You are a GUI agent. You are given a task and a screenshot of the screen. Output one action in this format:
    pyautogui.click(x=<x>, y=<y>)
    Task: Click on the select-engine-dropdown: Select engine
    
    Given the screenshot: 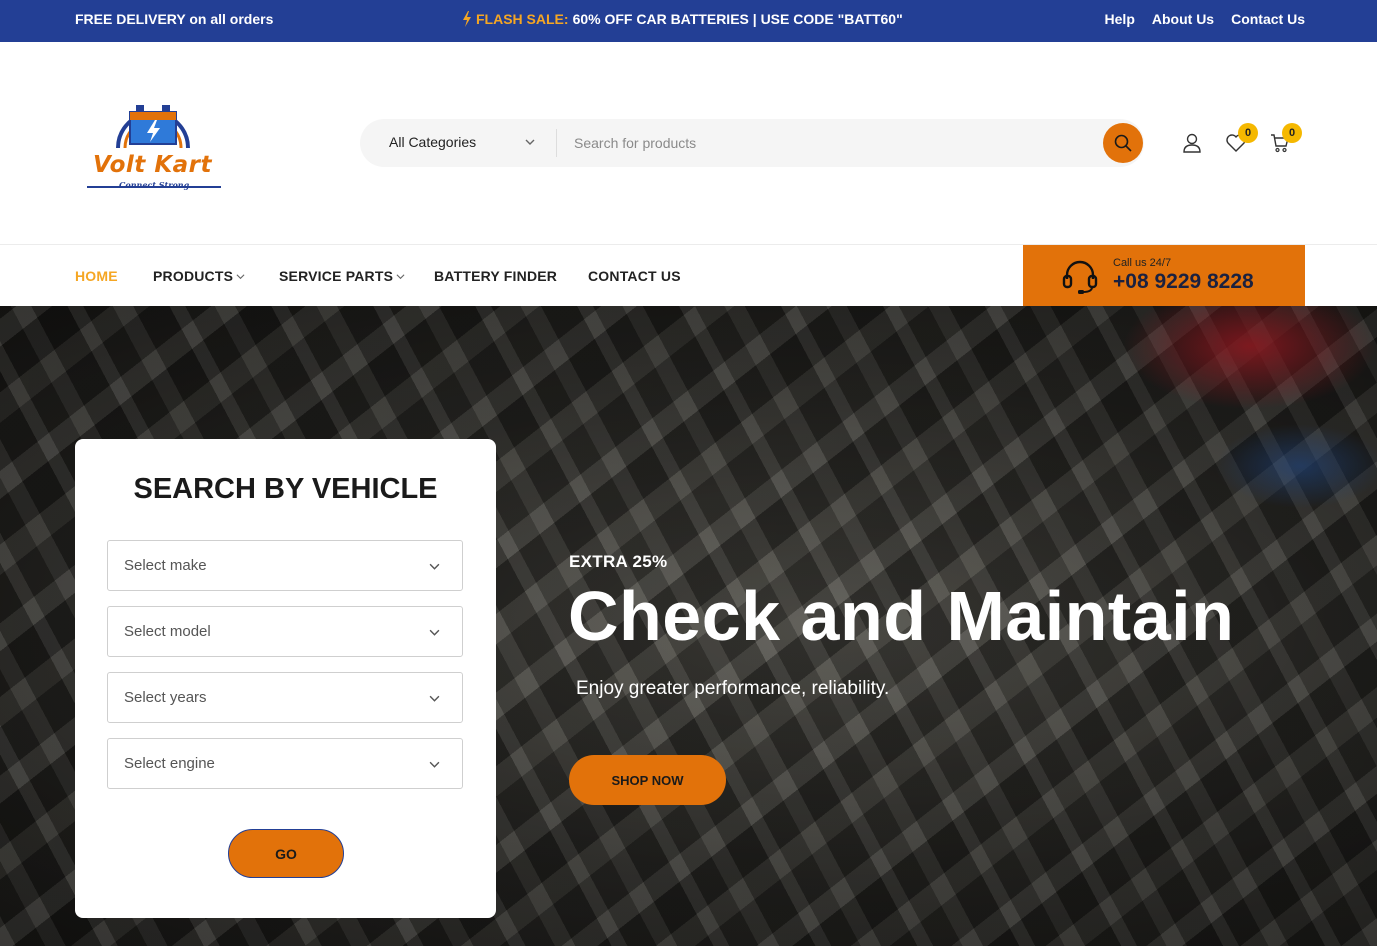 What is the action you would take?
    pyautogui.click(x=285, y=763)
    